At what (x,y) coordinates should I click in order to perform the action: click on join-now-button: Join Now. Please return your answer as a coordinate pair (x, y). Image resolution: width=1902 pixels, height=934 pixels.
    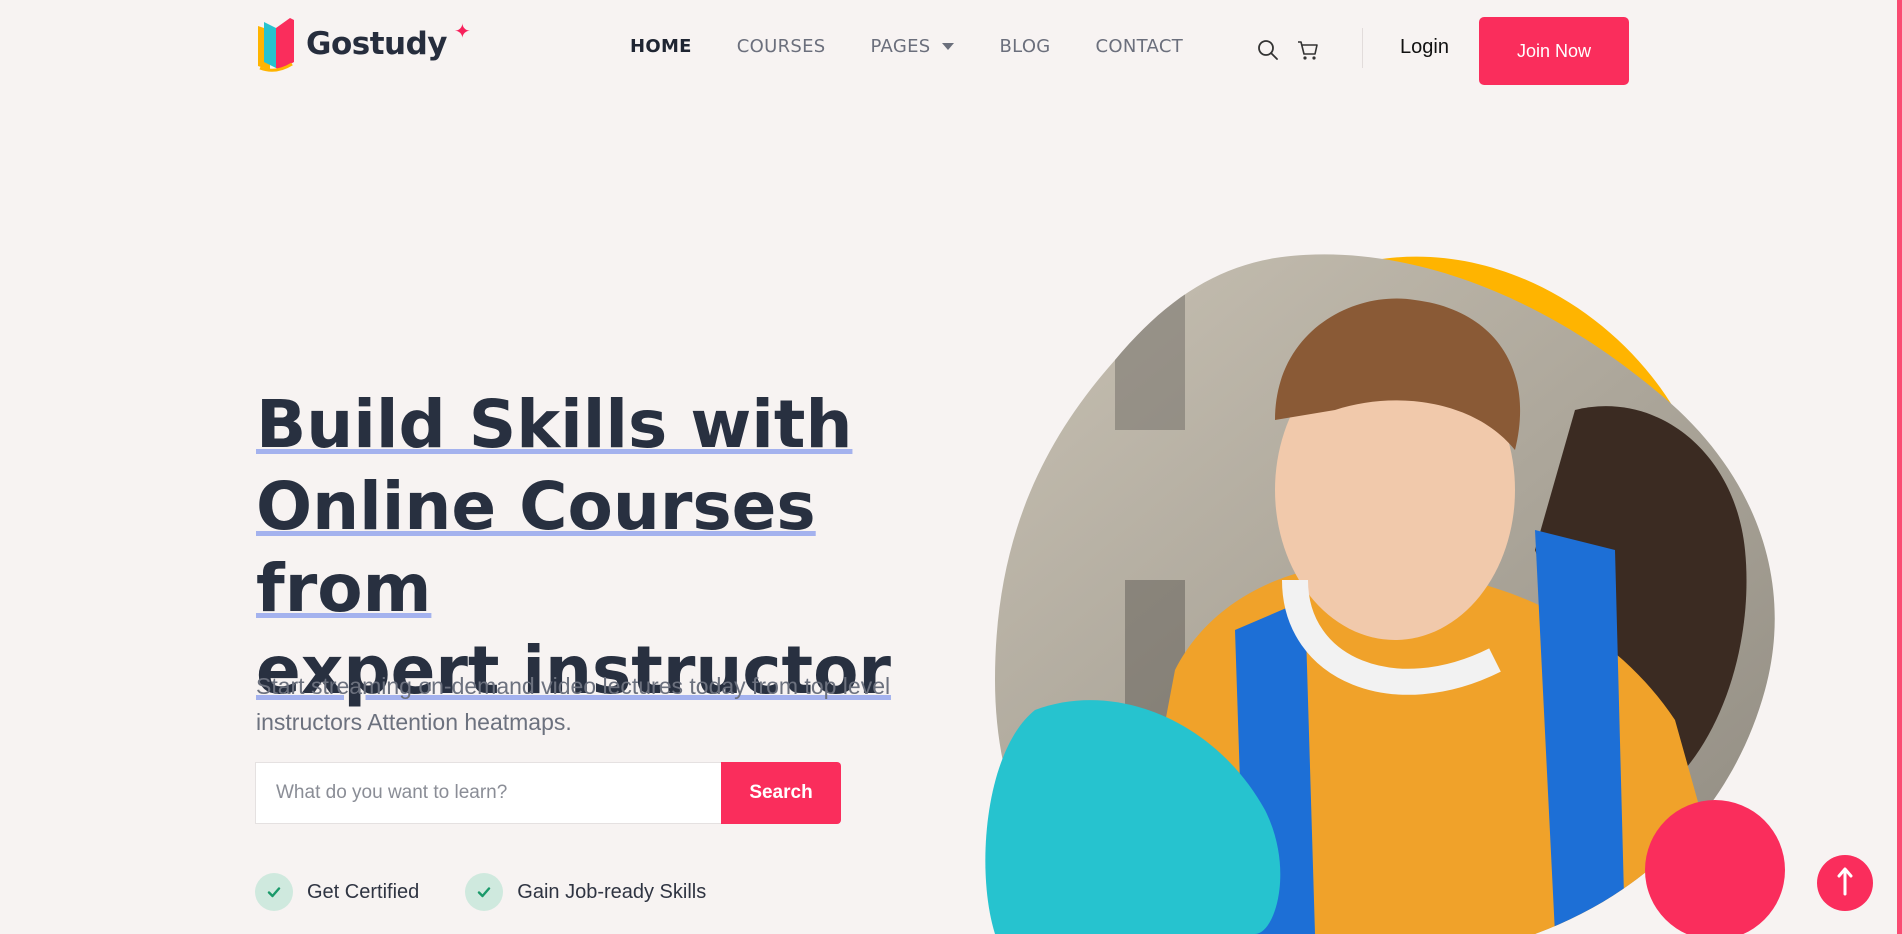
    Looking at the image, I should click on (1554, 51).